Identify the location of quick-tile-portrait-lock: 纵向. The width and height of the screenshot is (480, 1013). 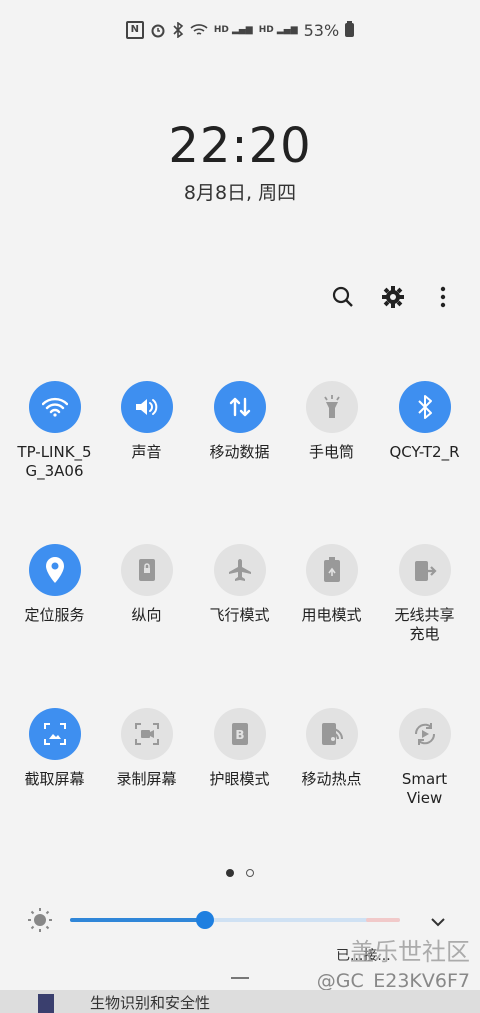
(146, 584).